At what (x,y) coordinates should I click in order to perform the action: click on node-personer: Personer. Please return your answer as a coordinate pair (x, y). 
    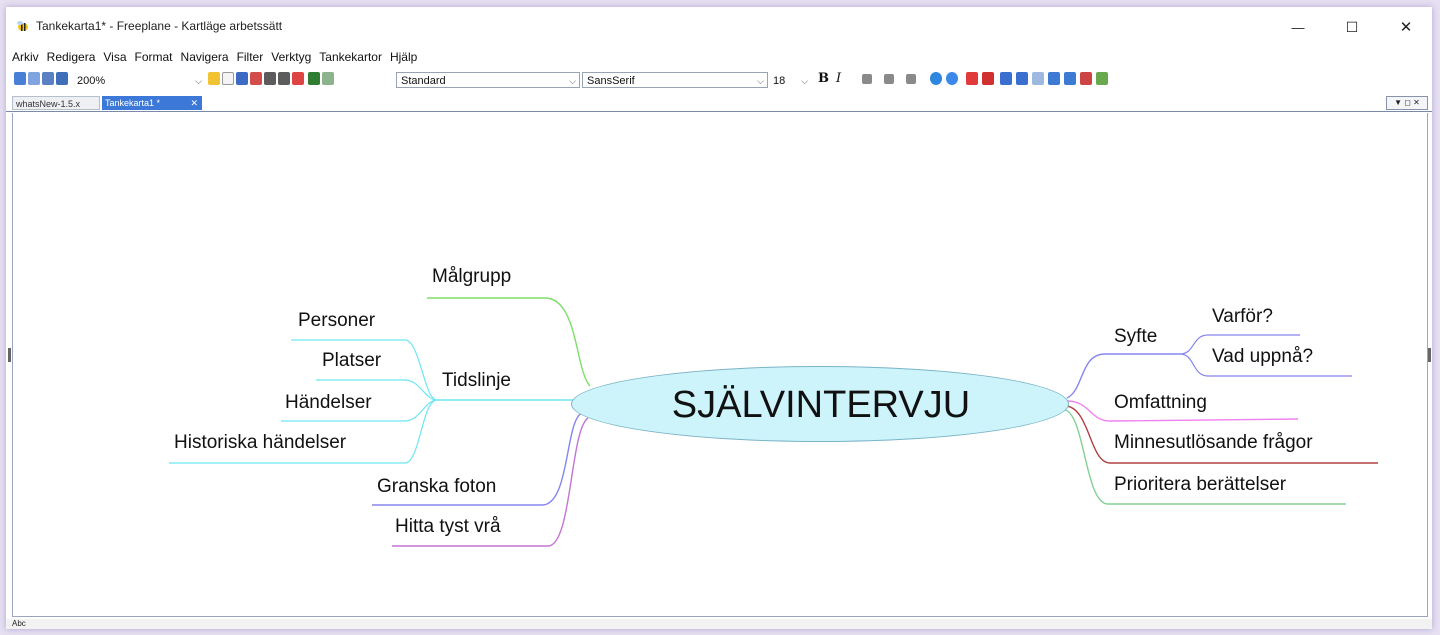
    Looking at the image, I should click on (336, 321).